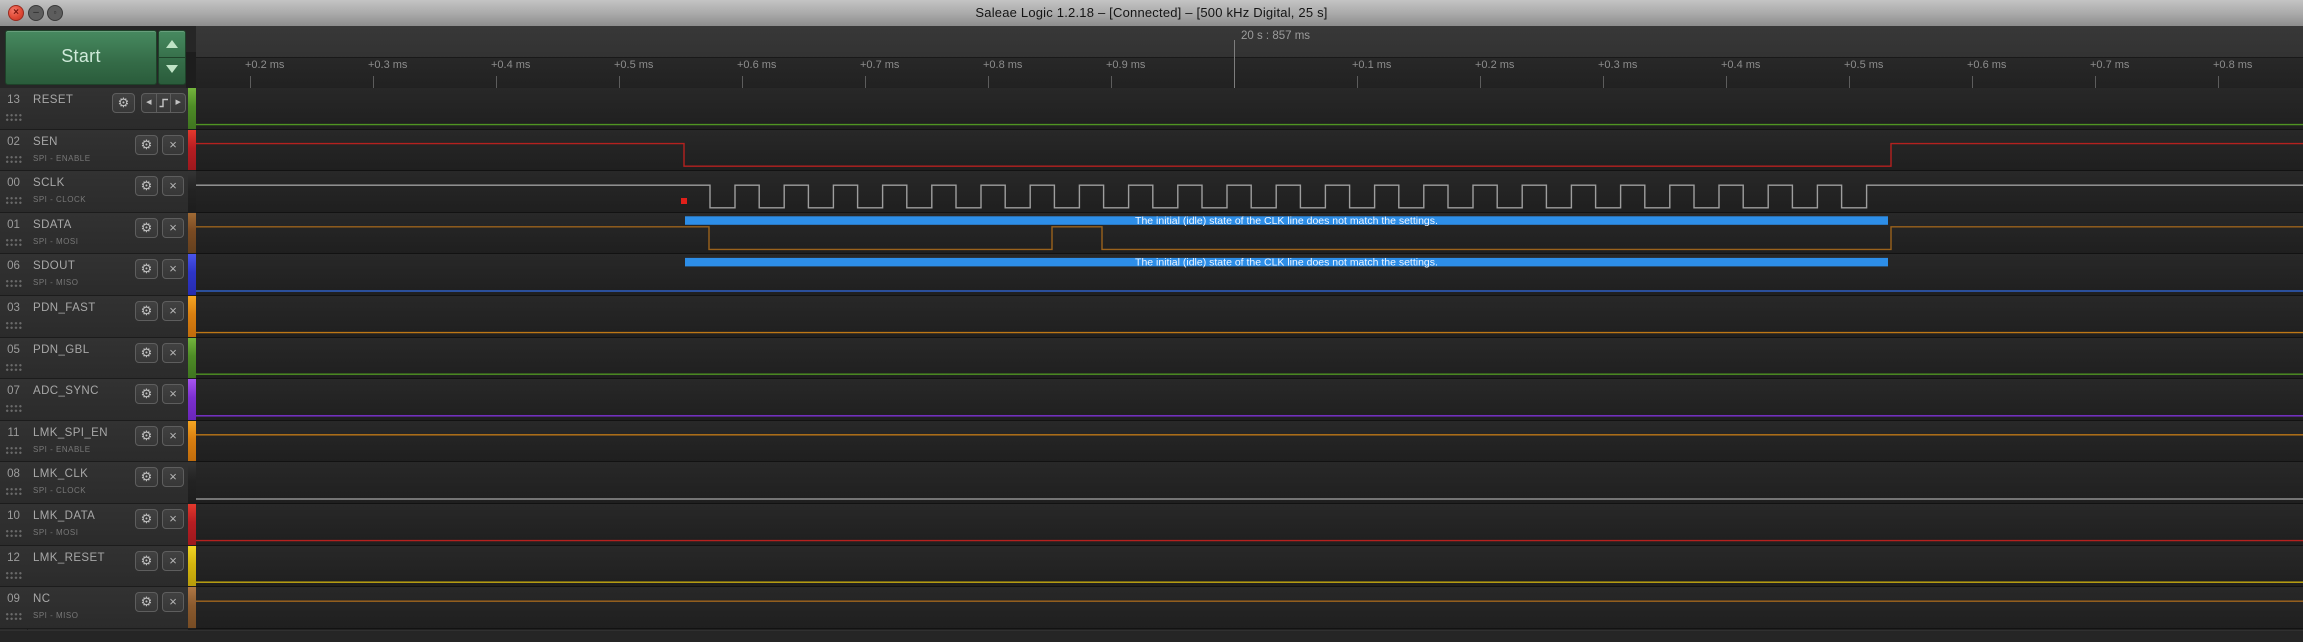 Image resolution: width=2303 pixels, height=642 pixels. I want to click on chevron-down-icon, so click(172, 69).